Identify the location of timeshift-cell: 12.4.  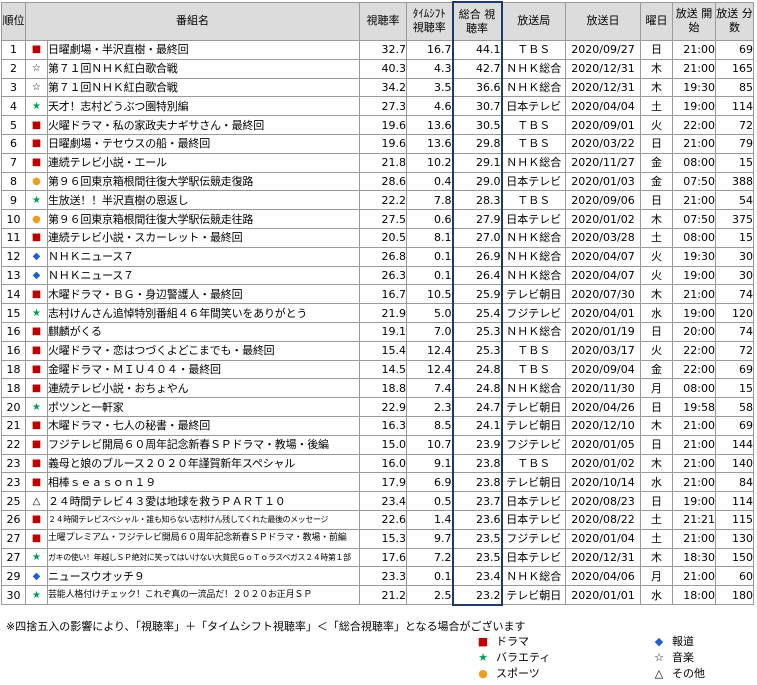
(429, 369).